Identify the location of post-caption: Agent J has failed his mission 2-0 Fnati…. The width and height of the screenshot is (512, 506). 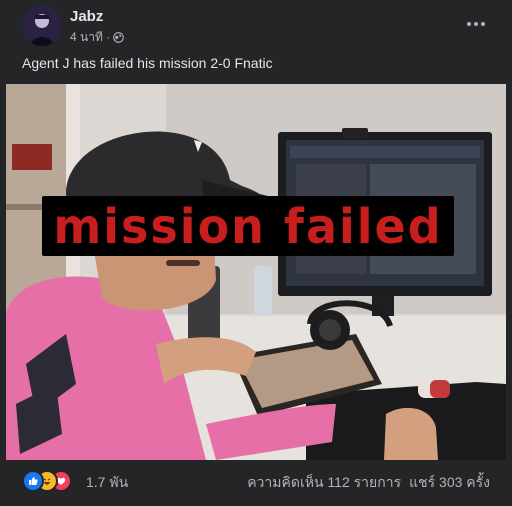
(147, 63).